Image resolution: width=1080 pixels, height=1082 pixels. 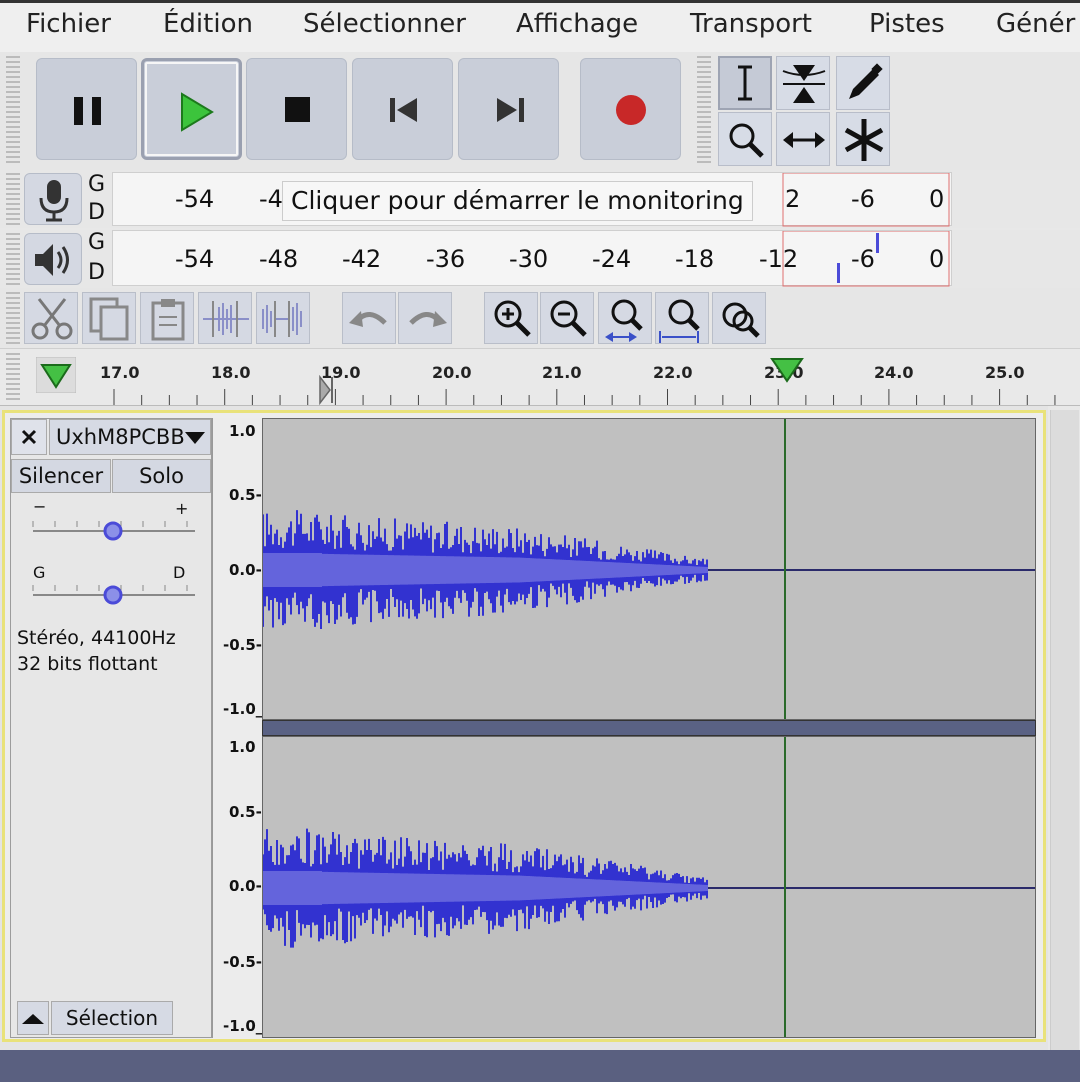 I want to click on multi-tool, so click(x=863, y=139).